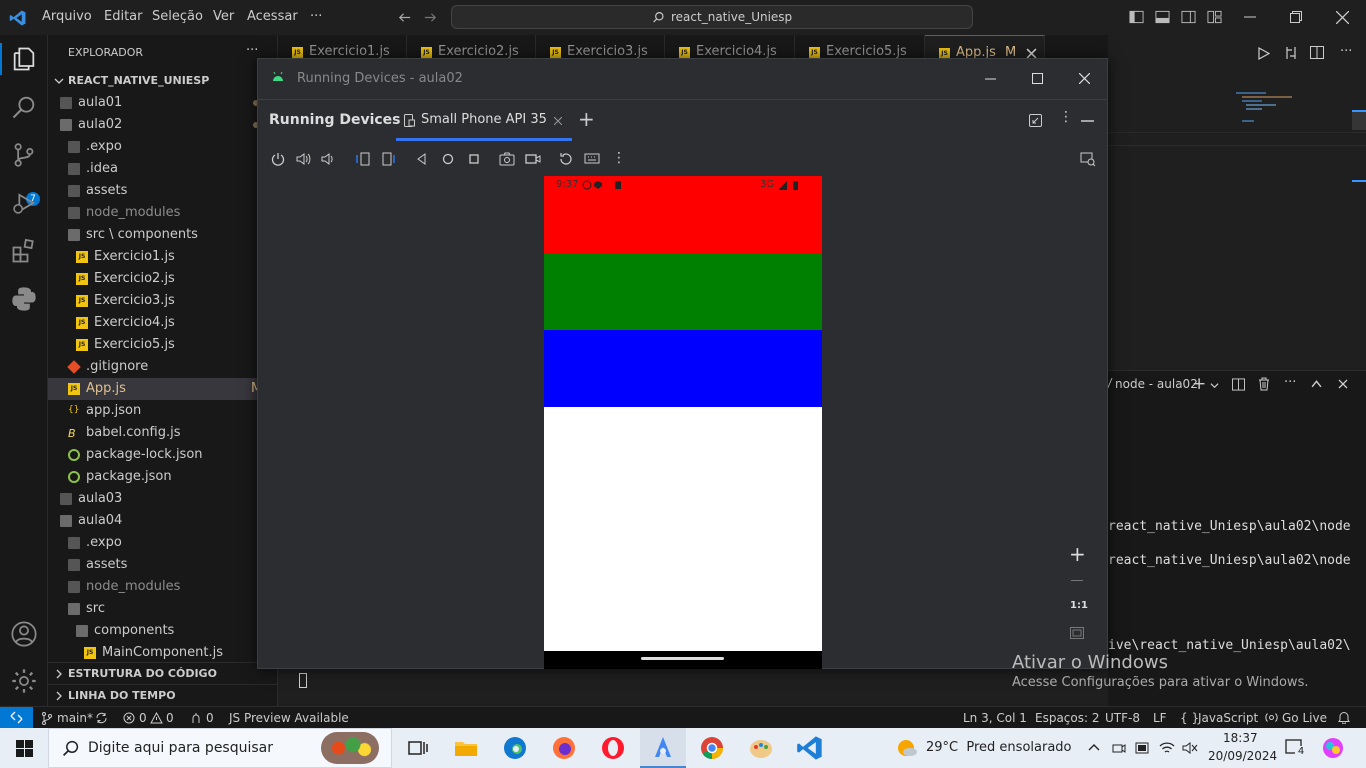  Describe the element at coordinates (417, 748) in the screenshot. I see `task-view-icon` at that location.